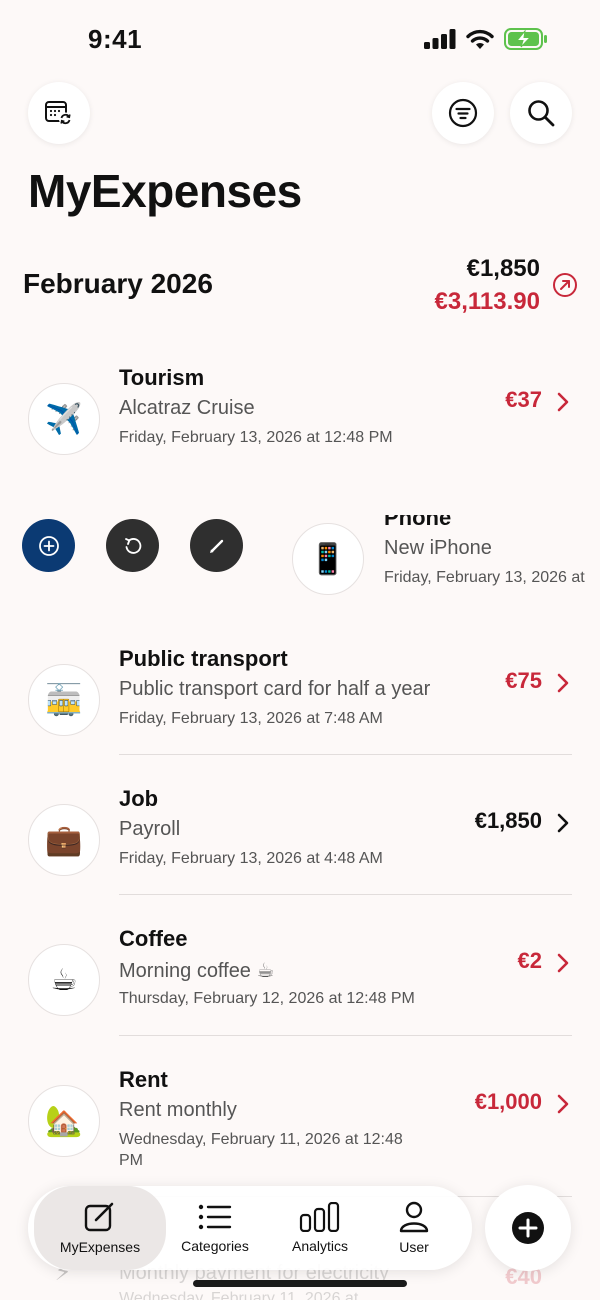 The height and width of the screenshot is (1300, 600). I want to click on transaction-category: Tourism, so click(162, 377).